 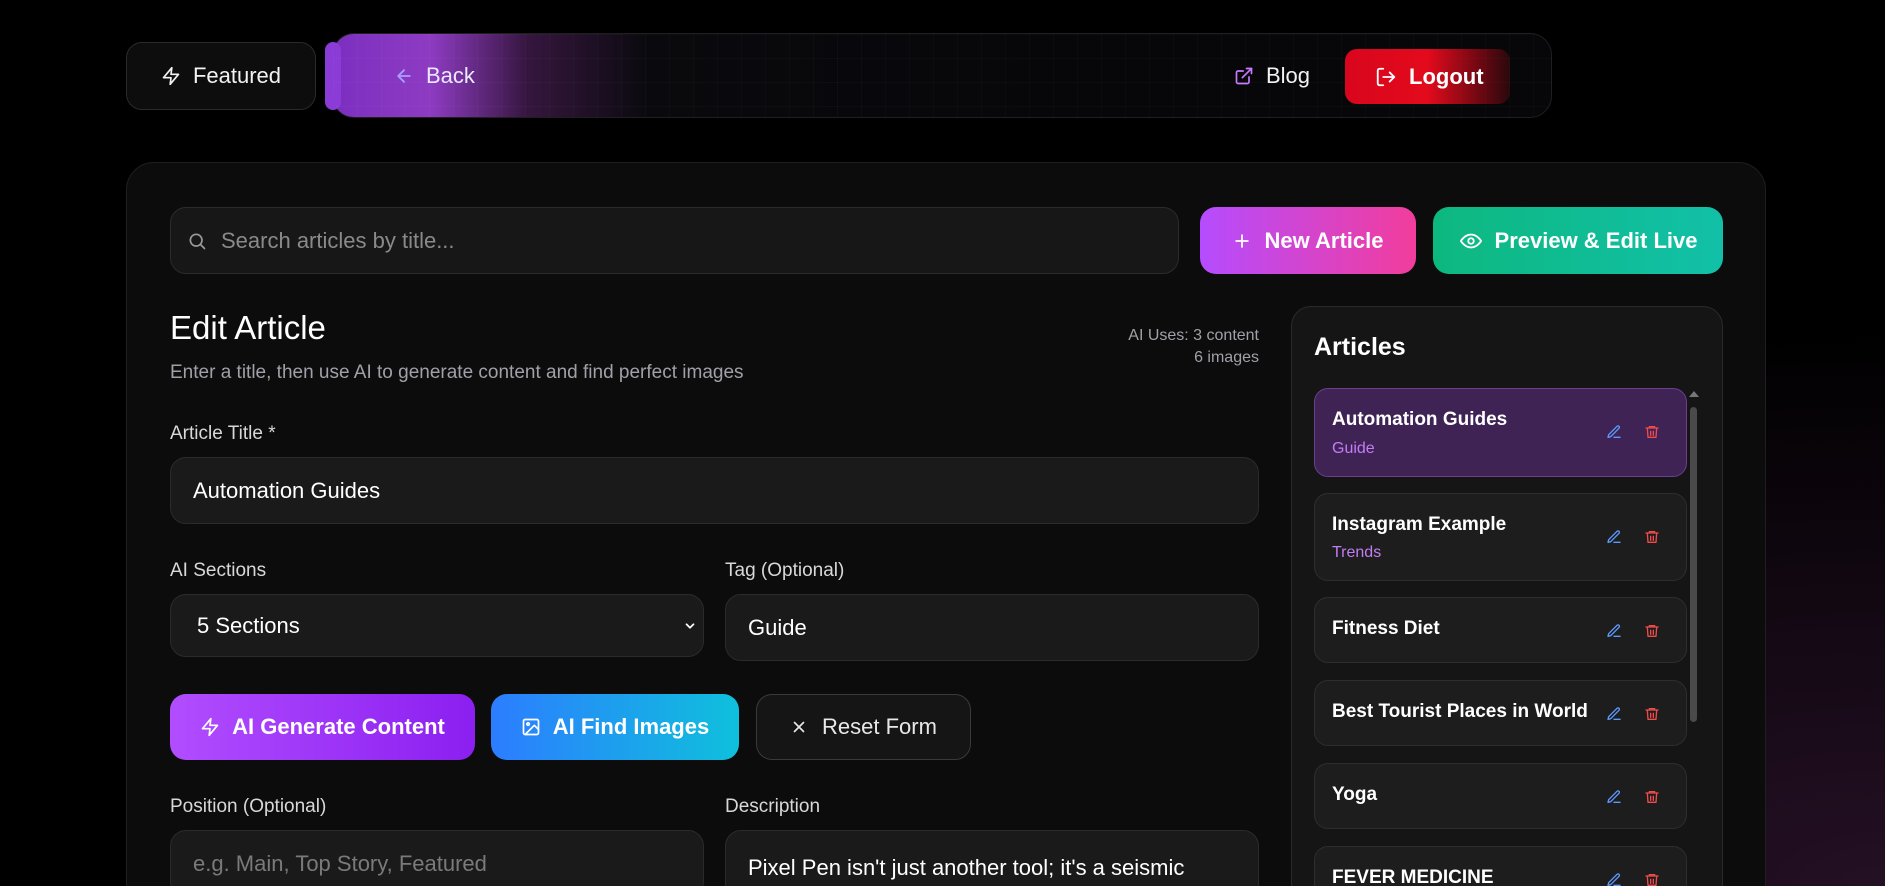 I want to click on back-button: Back, so click(x=434, y=76).